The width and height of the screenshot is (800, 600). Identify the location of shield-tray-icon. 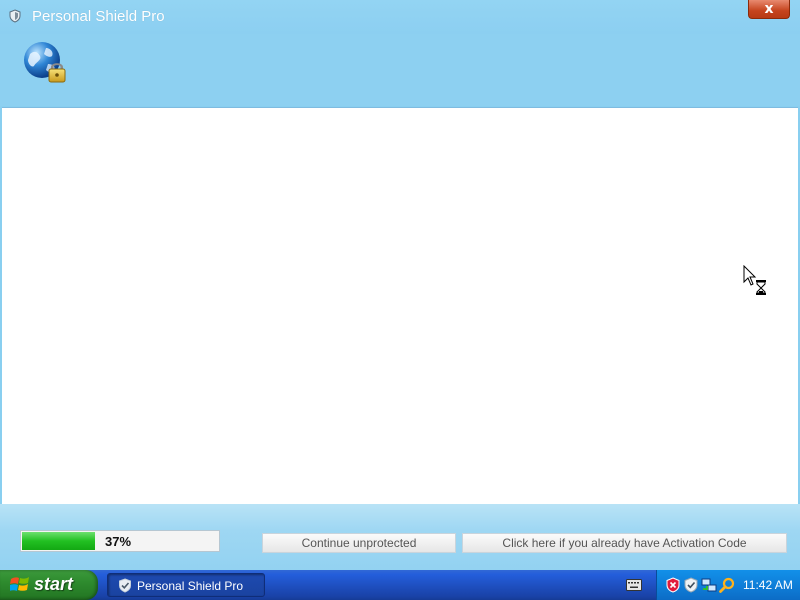
(691, 585).